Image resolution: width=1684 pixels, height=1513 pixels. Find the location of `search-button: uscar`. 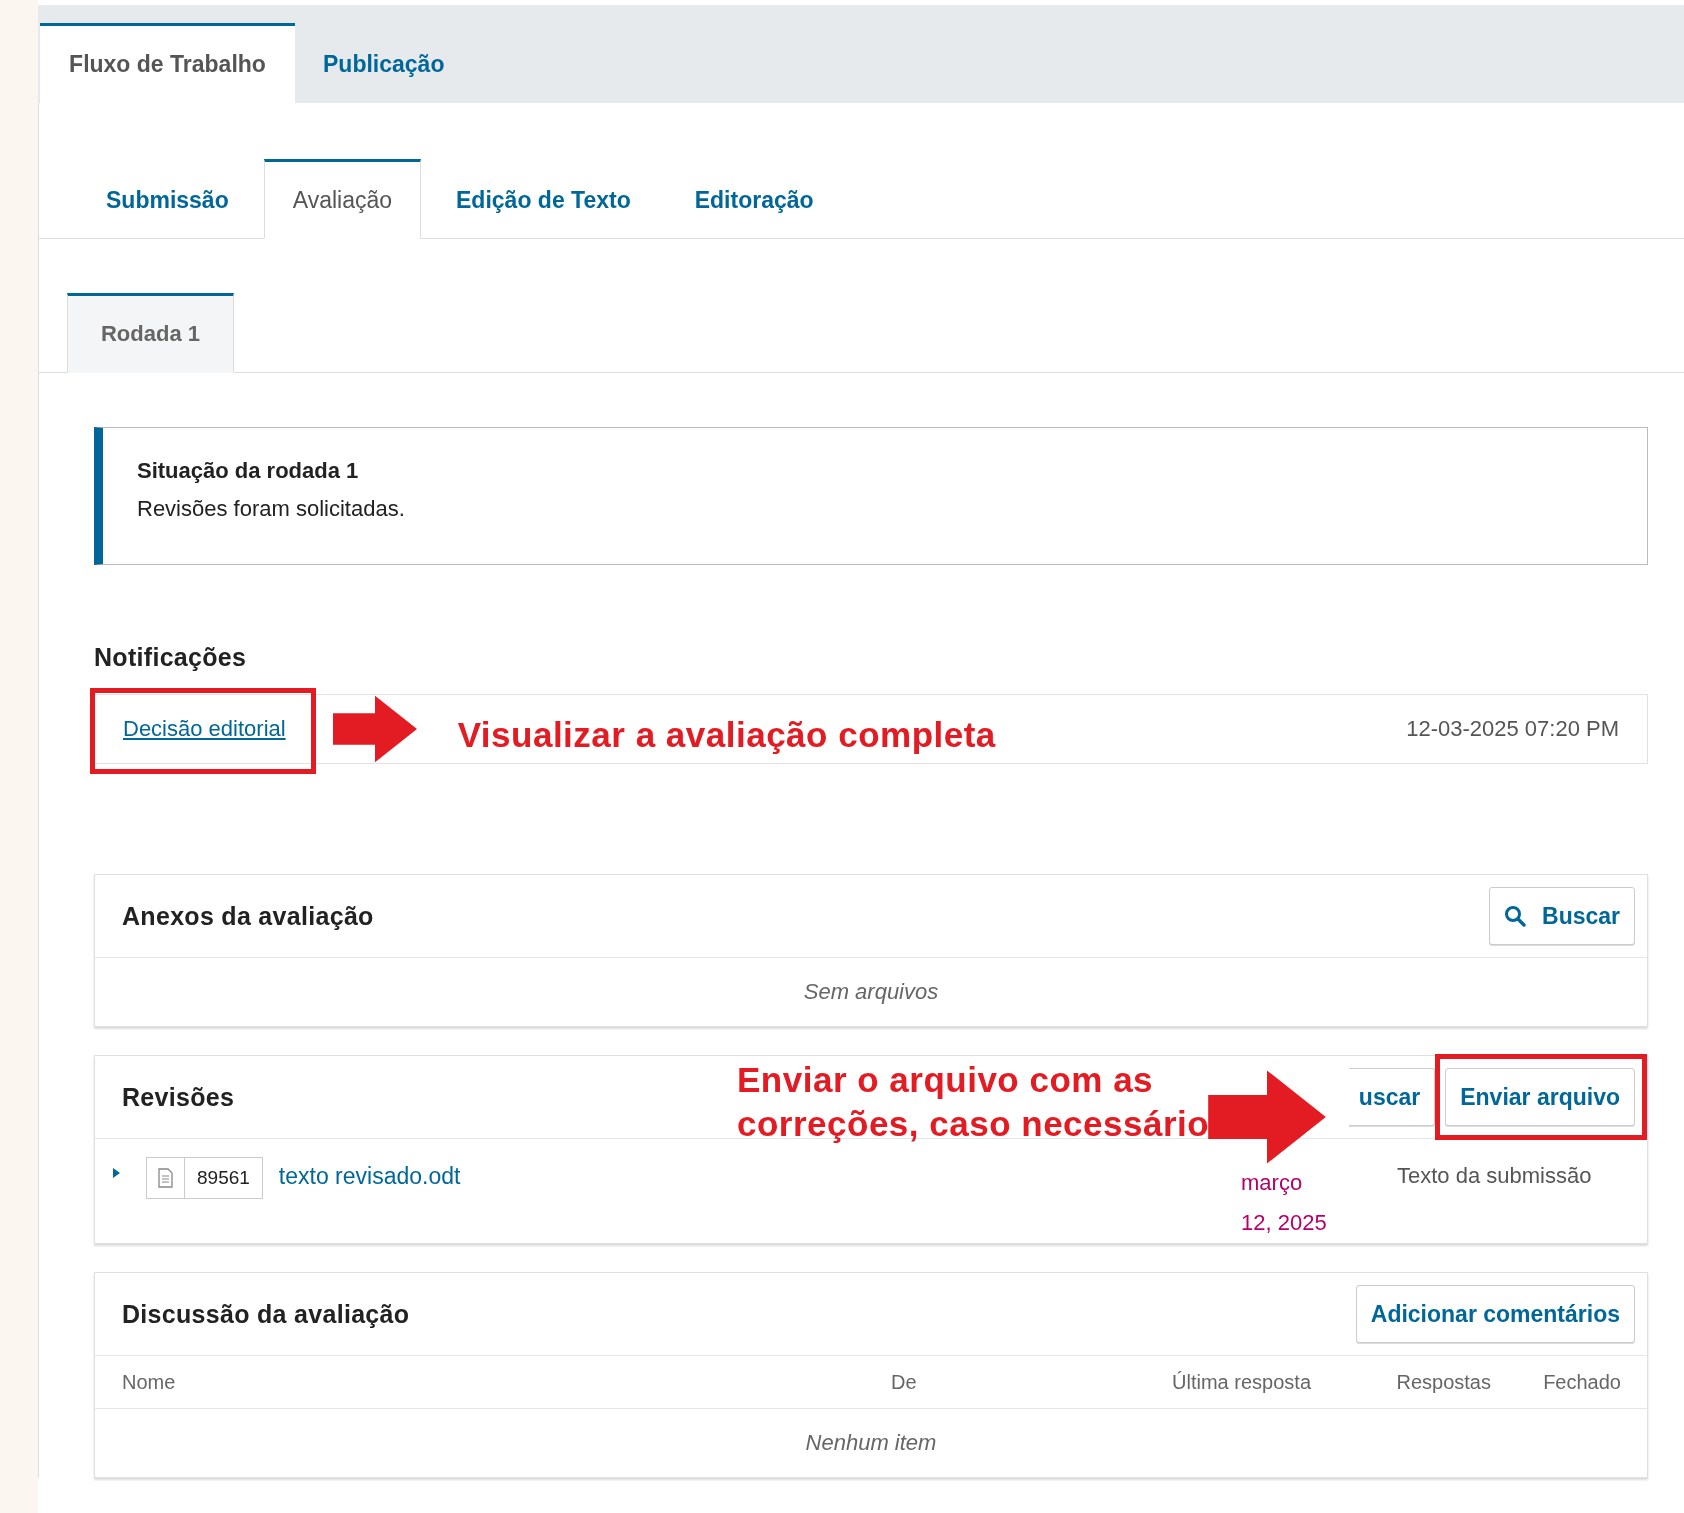

search-button: uscar is located at coordinates (1392, 1097).